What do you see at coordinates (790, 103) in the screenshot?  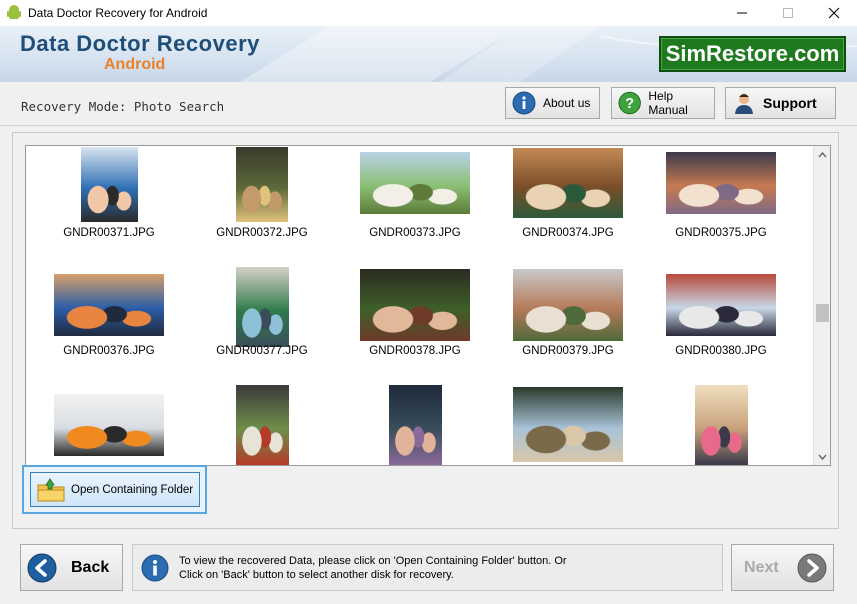 I see `support-label: Support` at bounding box center [790, 103].